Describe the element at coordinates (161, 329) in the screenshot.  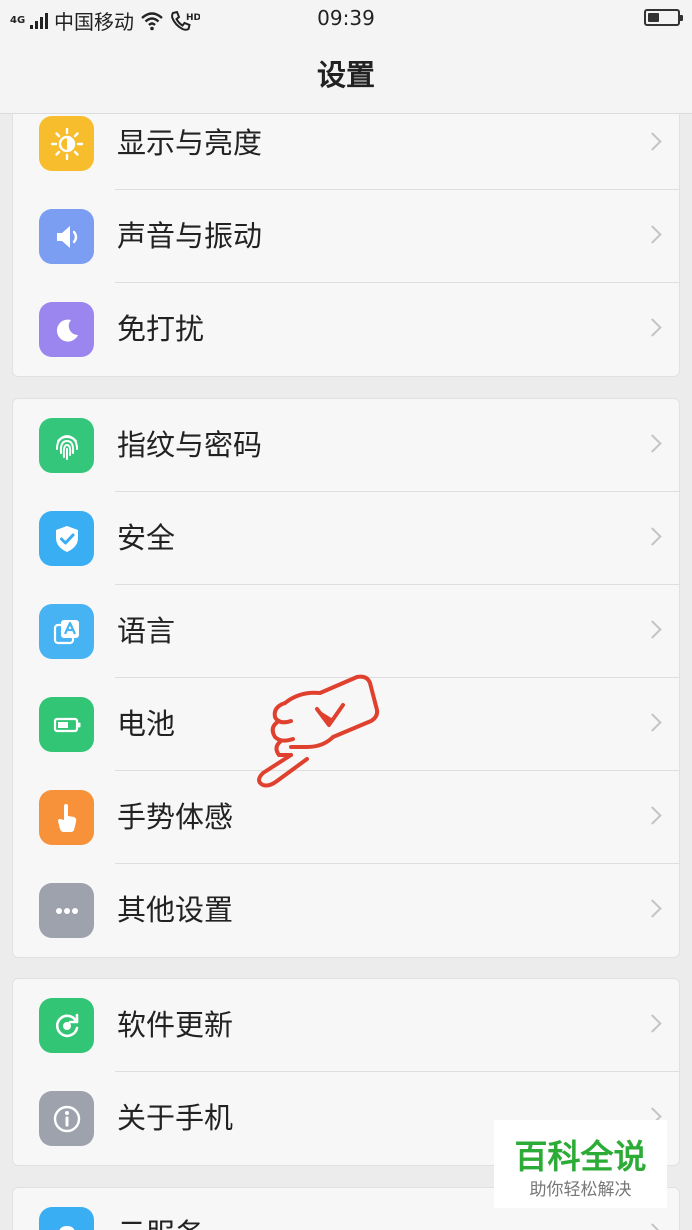
I see `settings-item-label: 免打扰` at that location.